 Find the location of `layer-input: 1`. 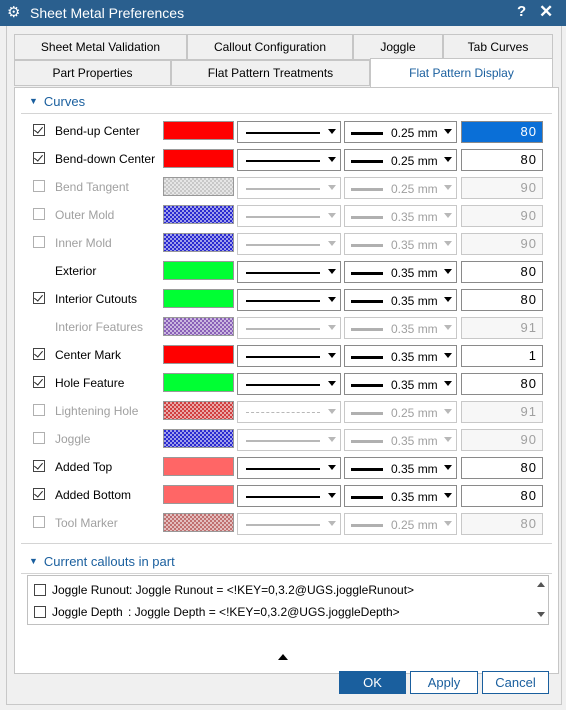

layer-input: 1 is located at coordinates (502, 356).